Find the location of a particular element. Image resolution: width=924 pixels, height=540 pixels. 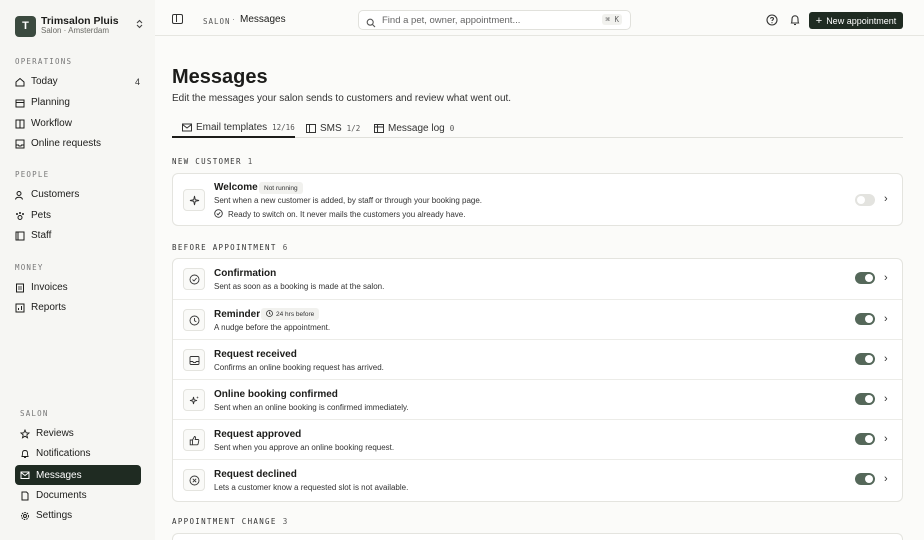

tab-message-log: Message log 0 is located at coordinates (414, 128).